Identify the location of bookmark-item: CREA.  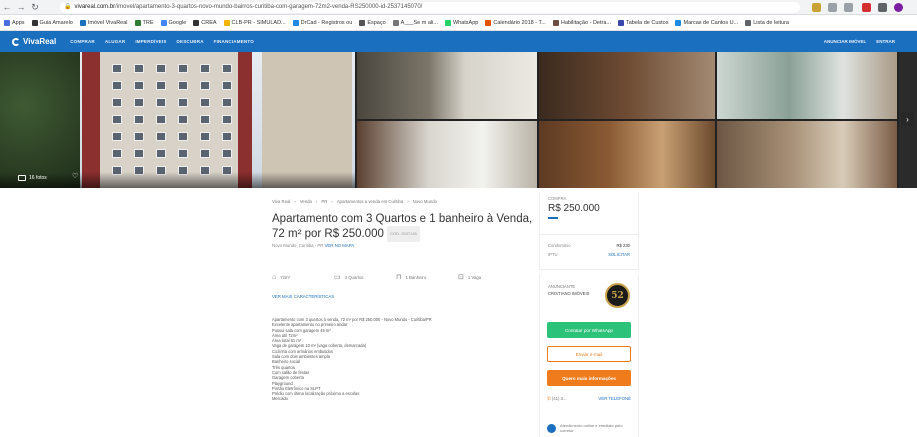
(205, 22).